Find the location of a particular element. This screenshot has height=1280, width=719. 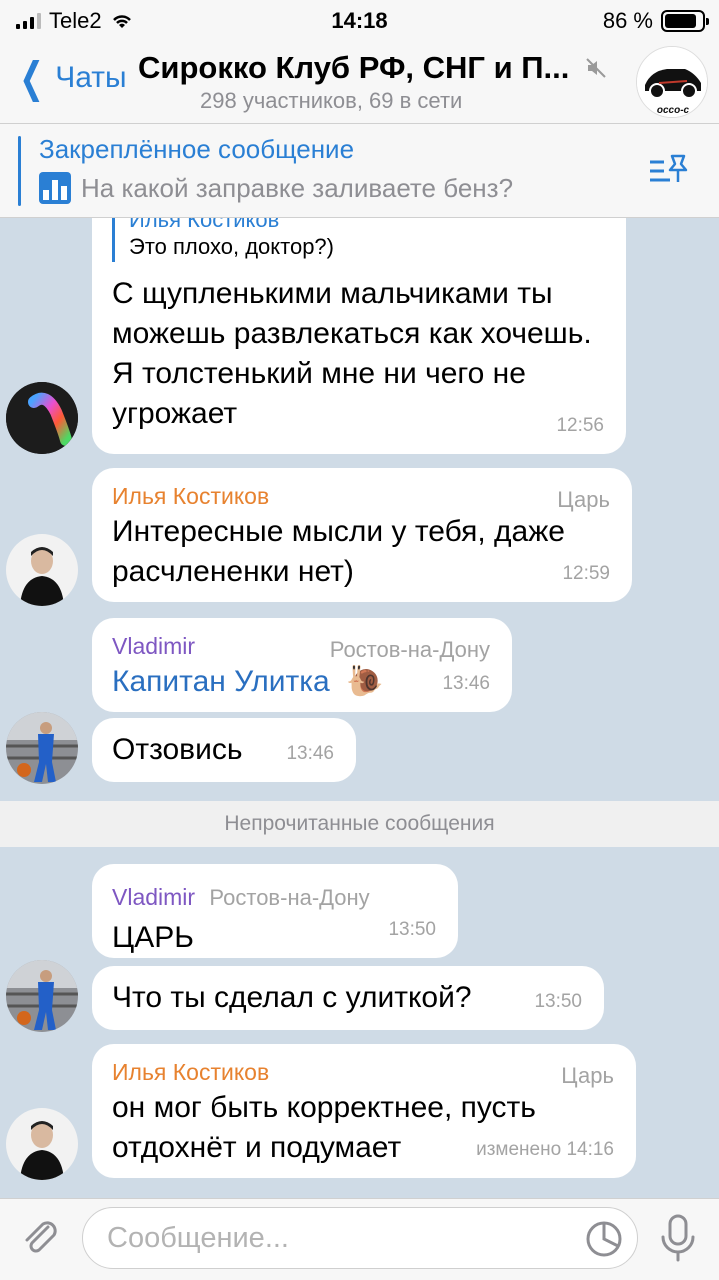

mute-icon is located at coordinates (596, 68).